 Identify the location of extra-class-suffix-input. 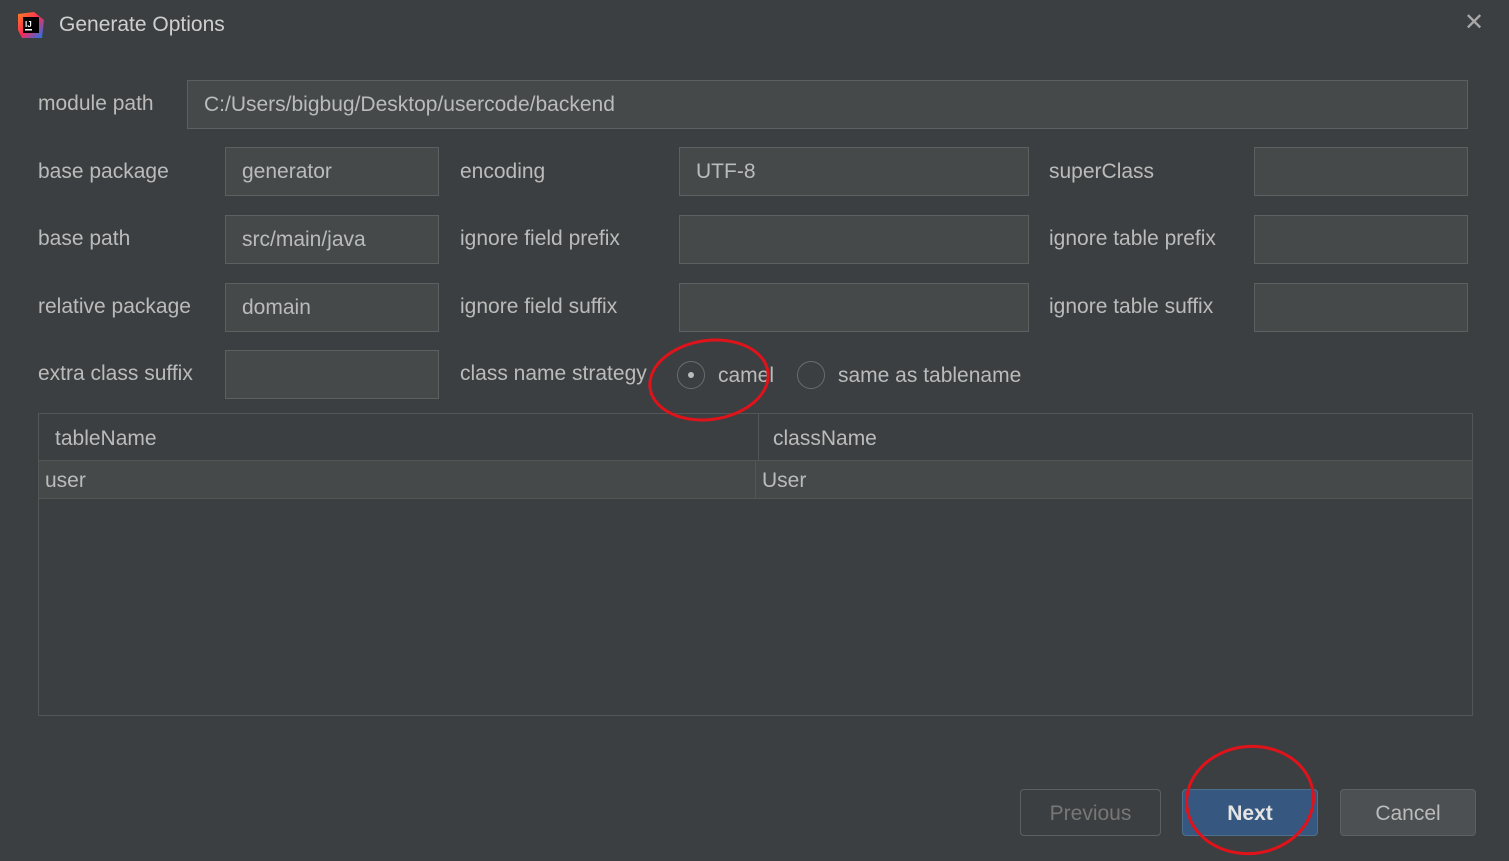
(332, 374).